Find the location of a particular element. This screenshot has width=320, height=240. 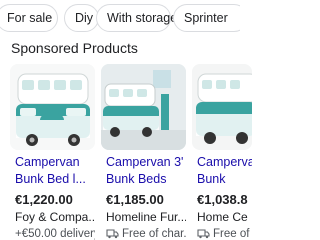

product-price: €1,185.00 is located at coordinates (135, 199).